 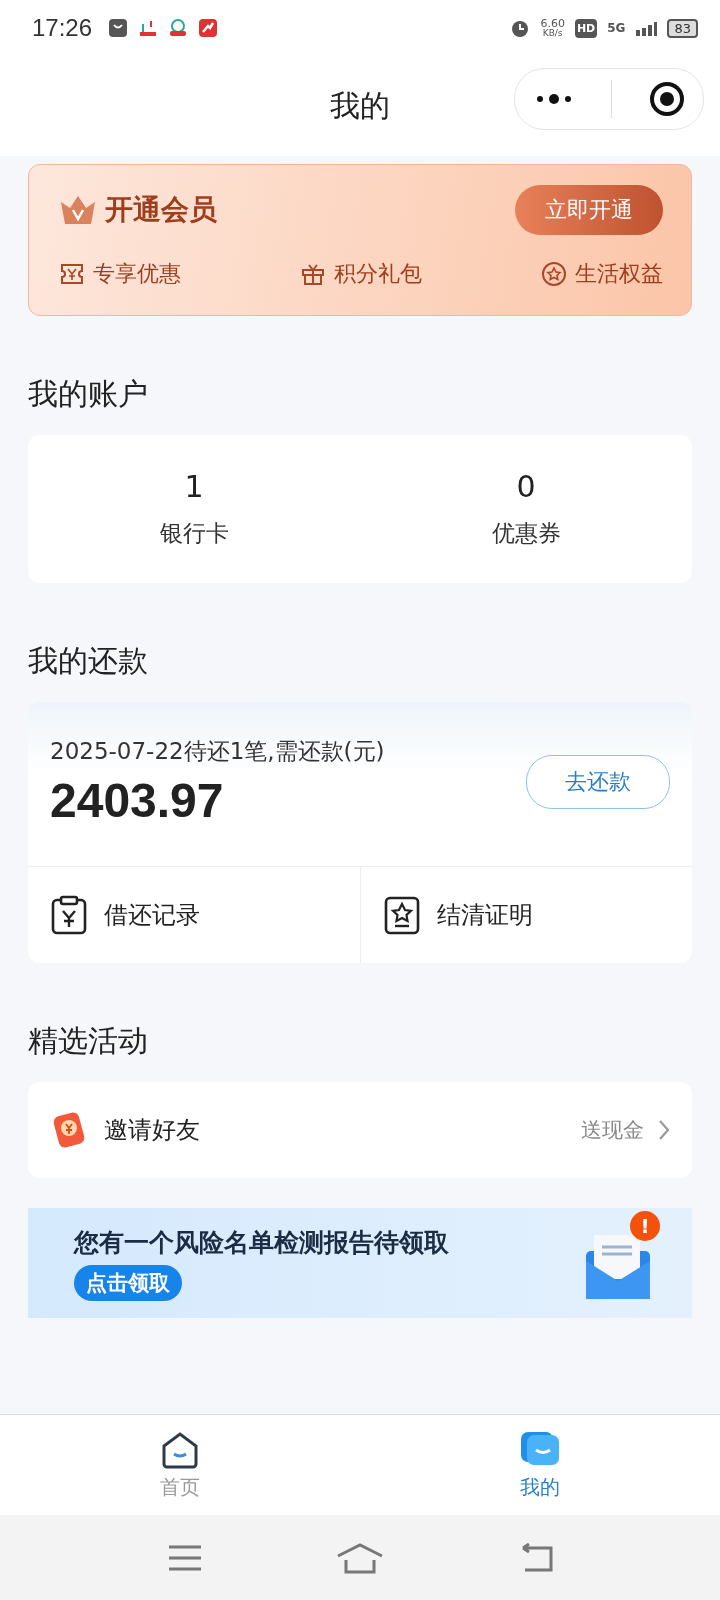 What do you see at coordinates (194, 486) in the screenshot?
I see `stat-value: 1` at bounding box center [194, 486].